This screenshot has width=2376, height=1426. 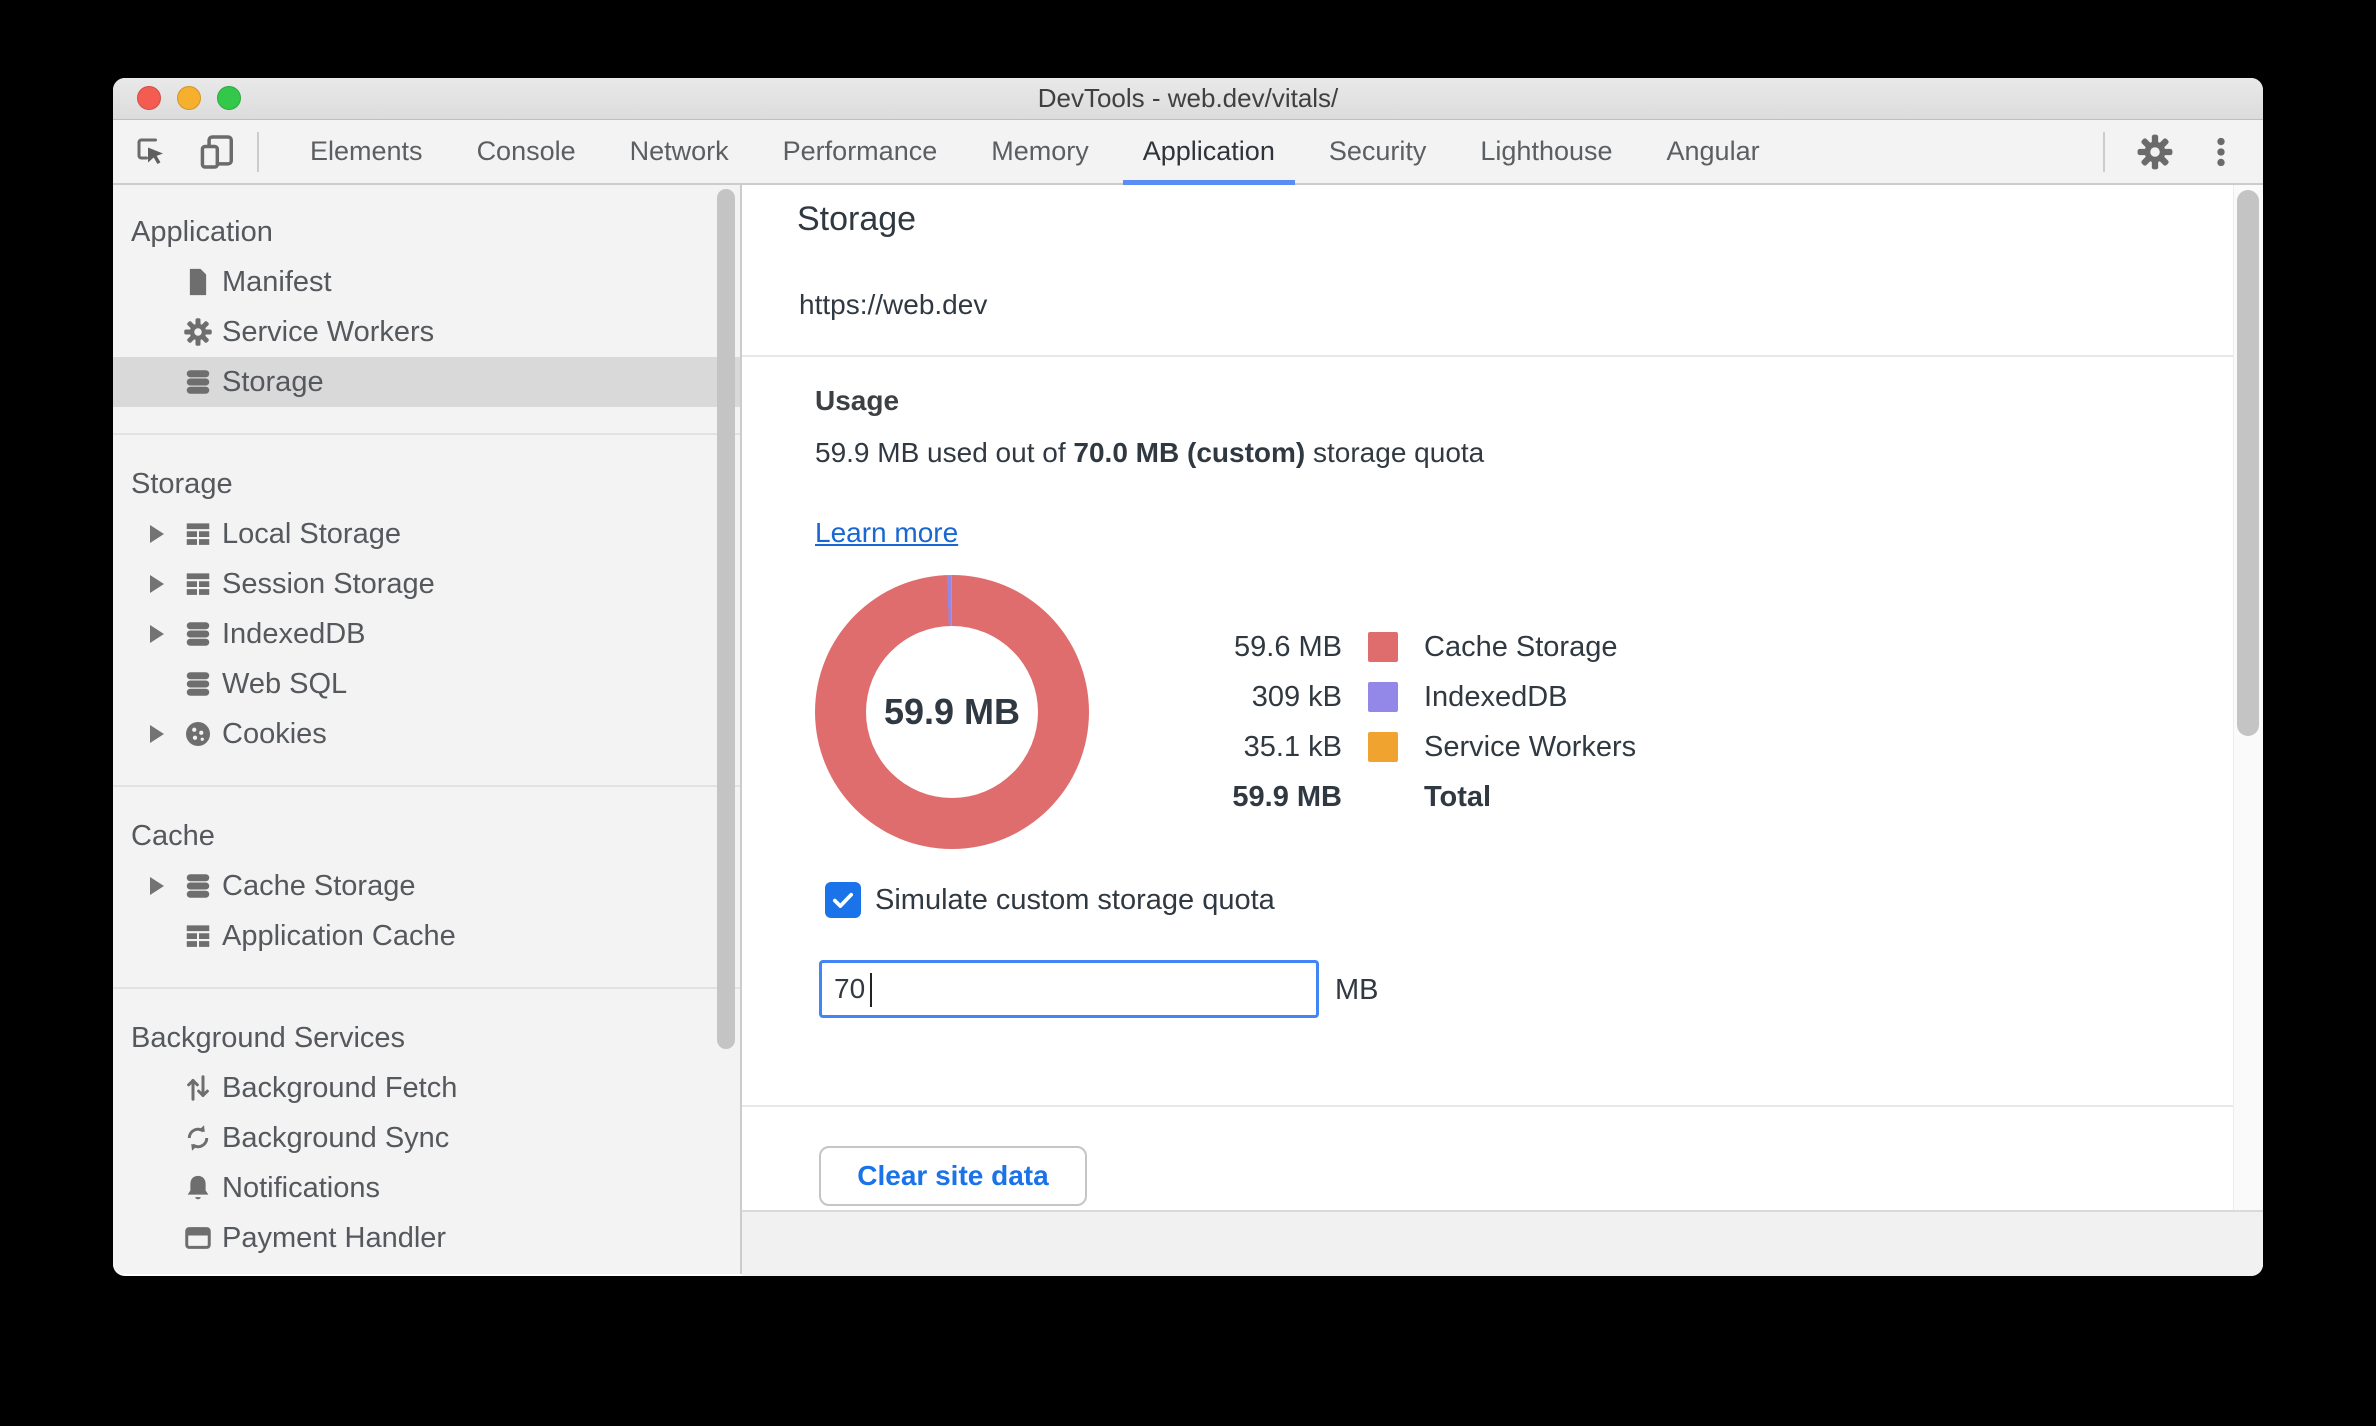 I want to click on clear-site-data-button: Clear site data, so click(x=953, y=1176).